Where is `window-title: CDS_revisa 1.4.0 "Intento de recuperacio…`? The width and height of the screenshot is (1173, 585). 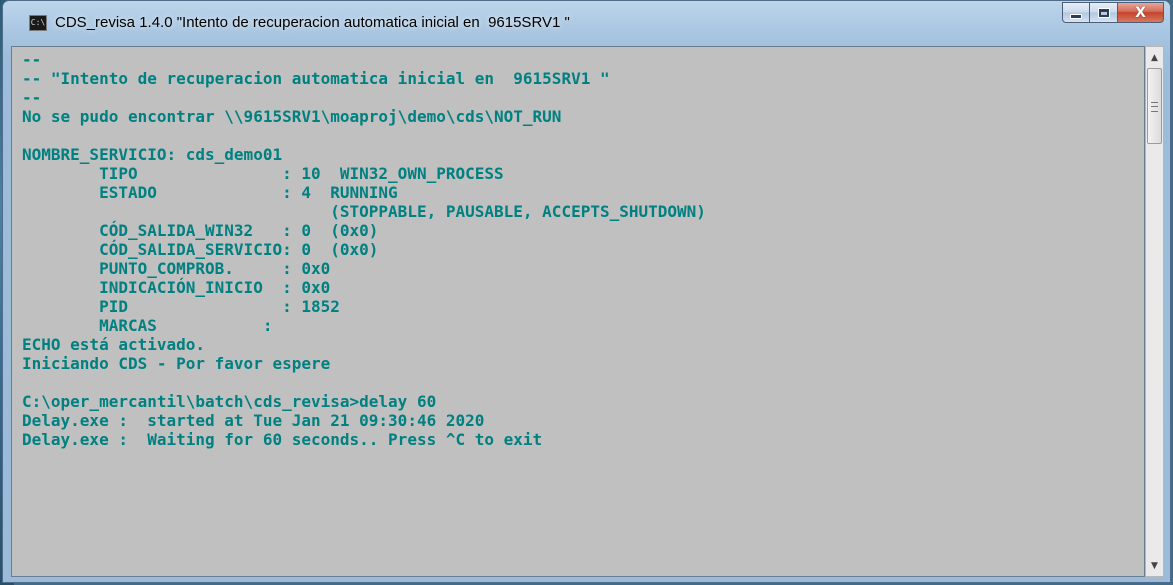
window-title: CDS_revisa 1.4.0 "Intento de recuperacio… is located at coordinates (312, 22).